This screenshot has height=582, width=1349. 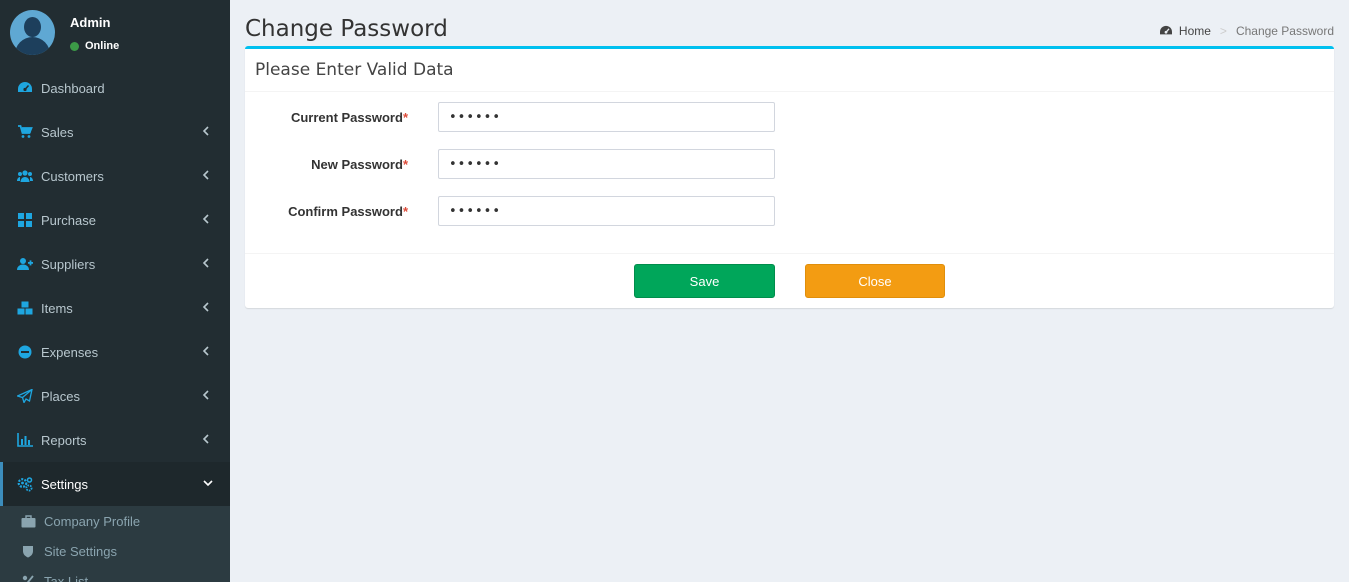 I want to click on page-title: Change Password, so click(x=346, y=29).